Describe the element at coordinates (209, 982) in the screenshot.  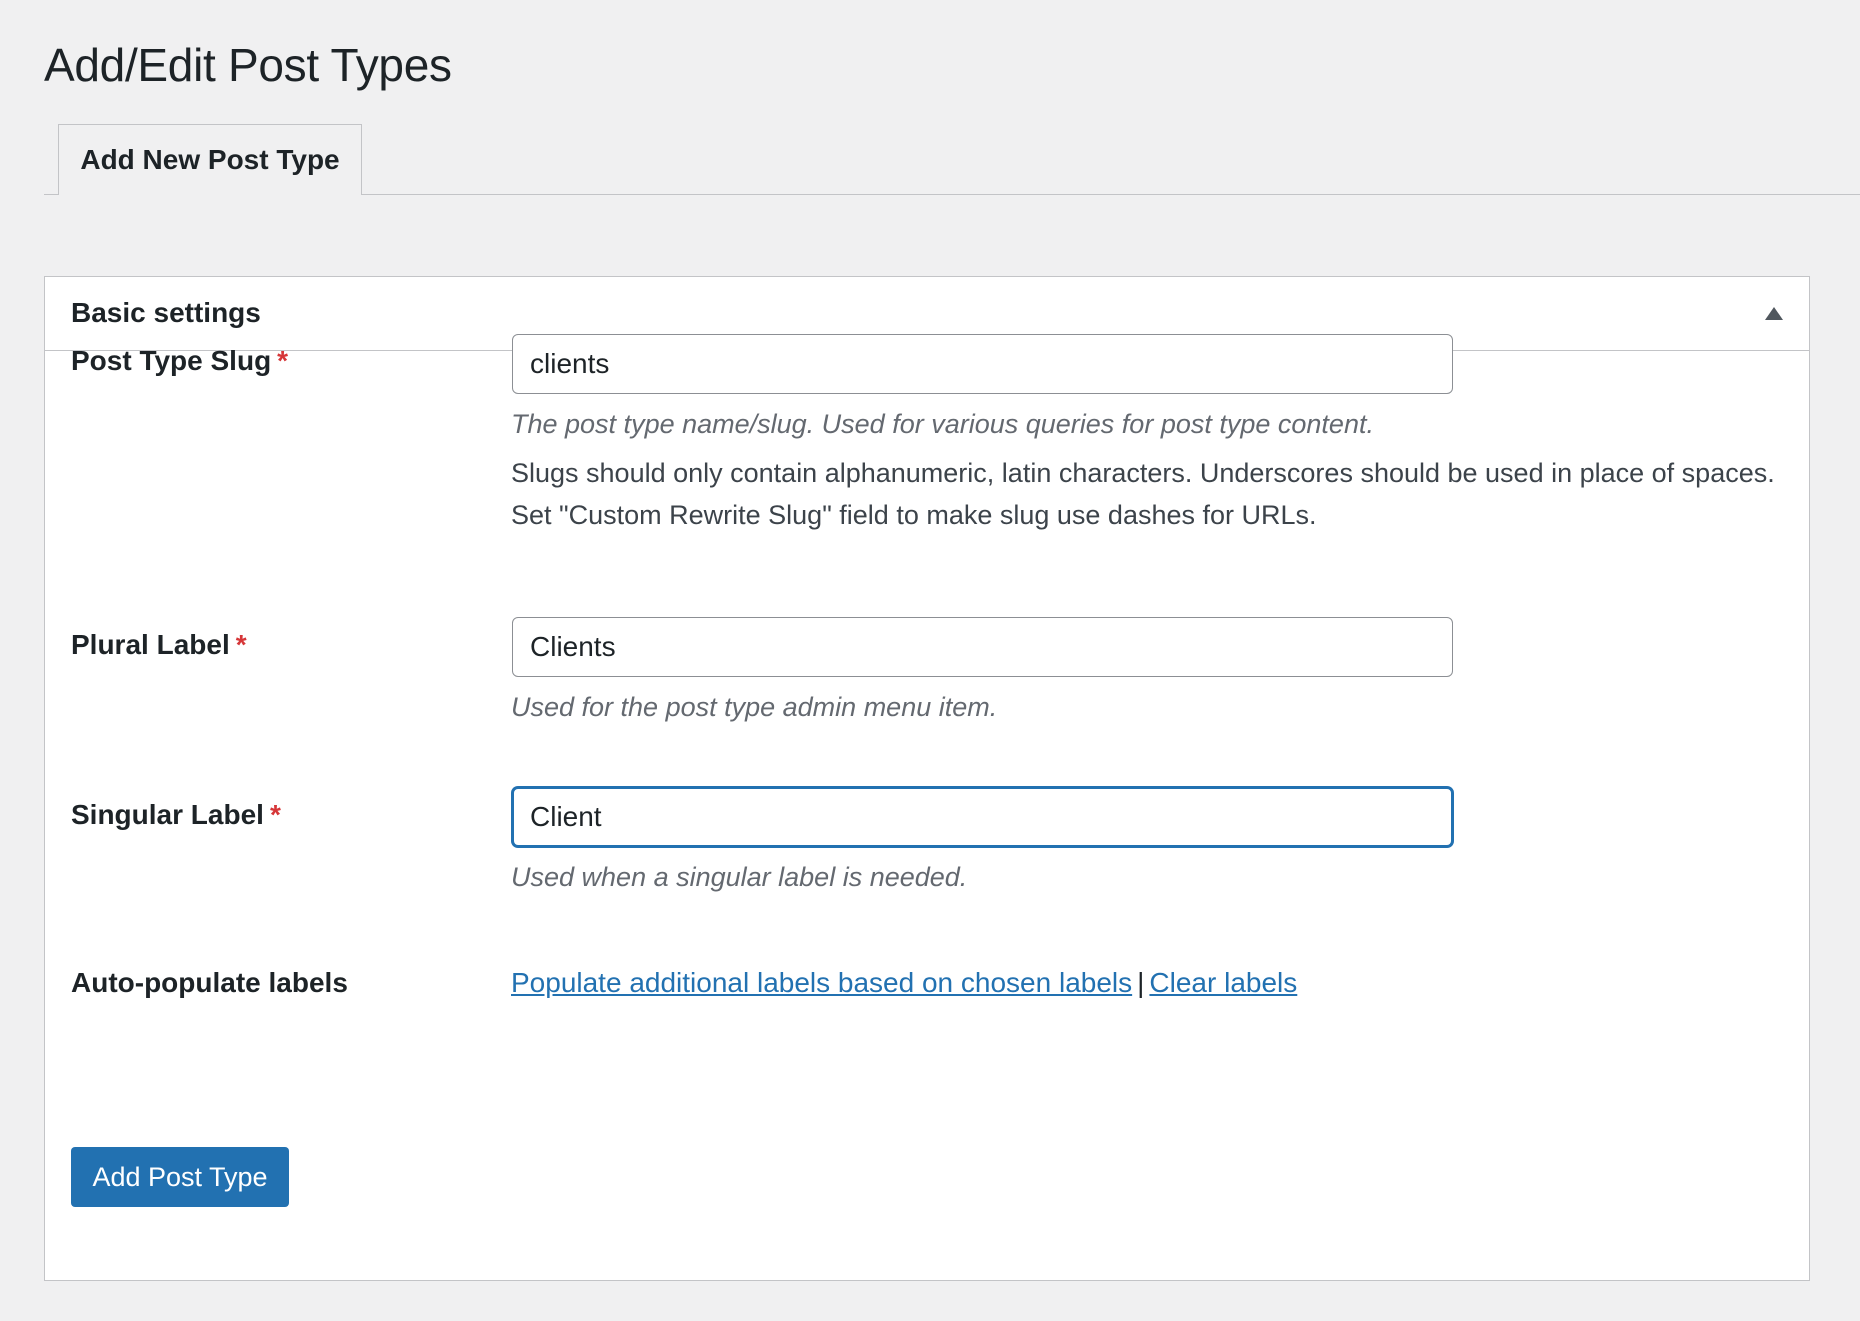
I see `auto-populate-label: Auto-populate labels` at that location.